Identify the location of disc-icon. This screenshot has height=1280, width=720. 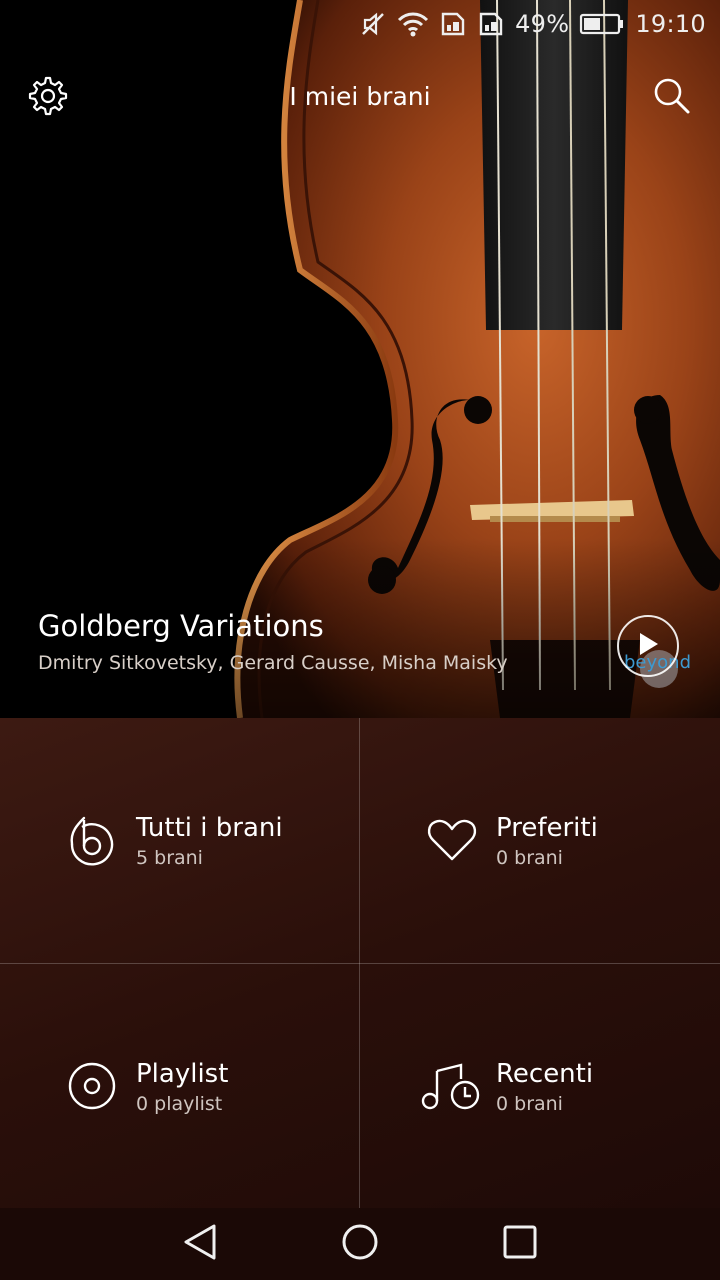
(92, 1086).